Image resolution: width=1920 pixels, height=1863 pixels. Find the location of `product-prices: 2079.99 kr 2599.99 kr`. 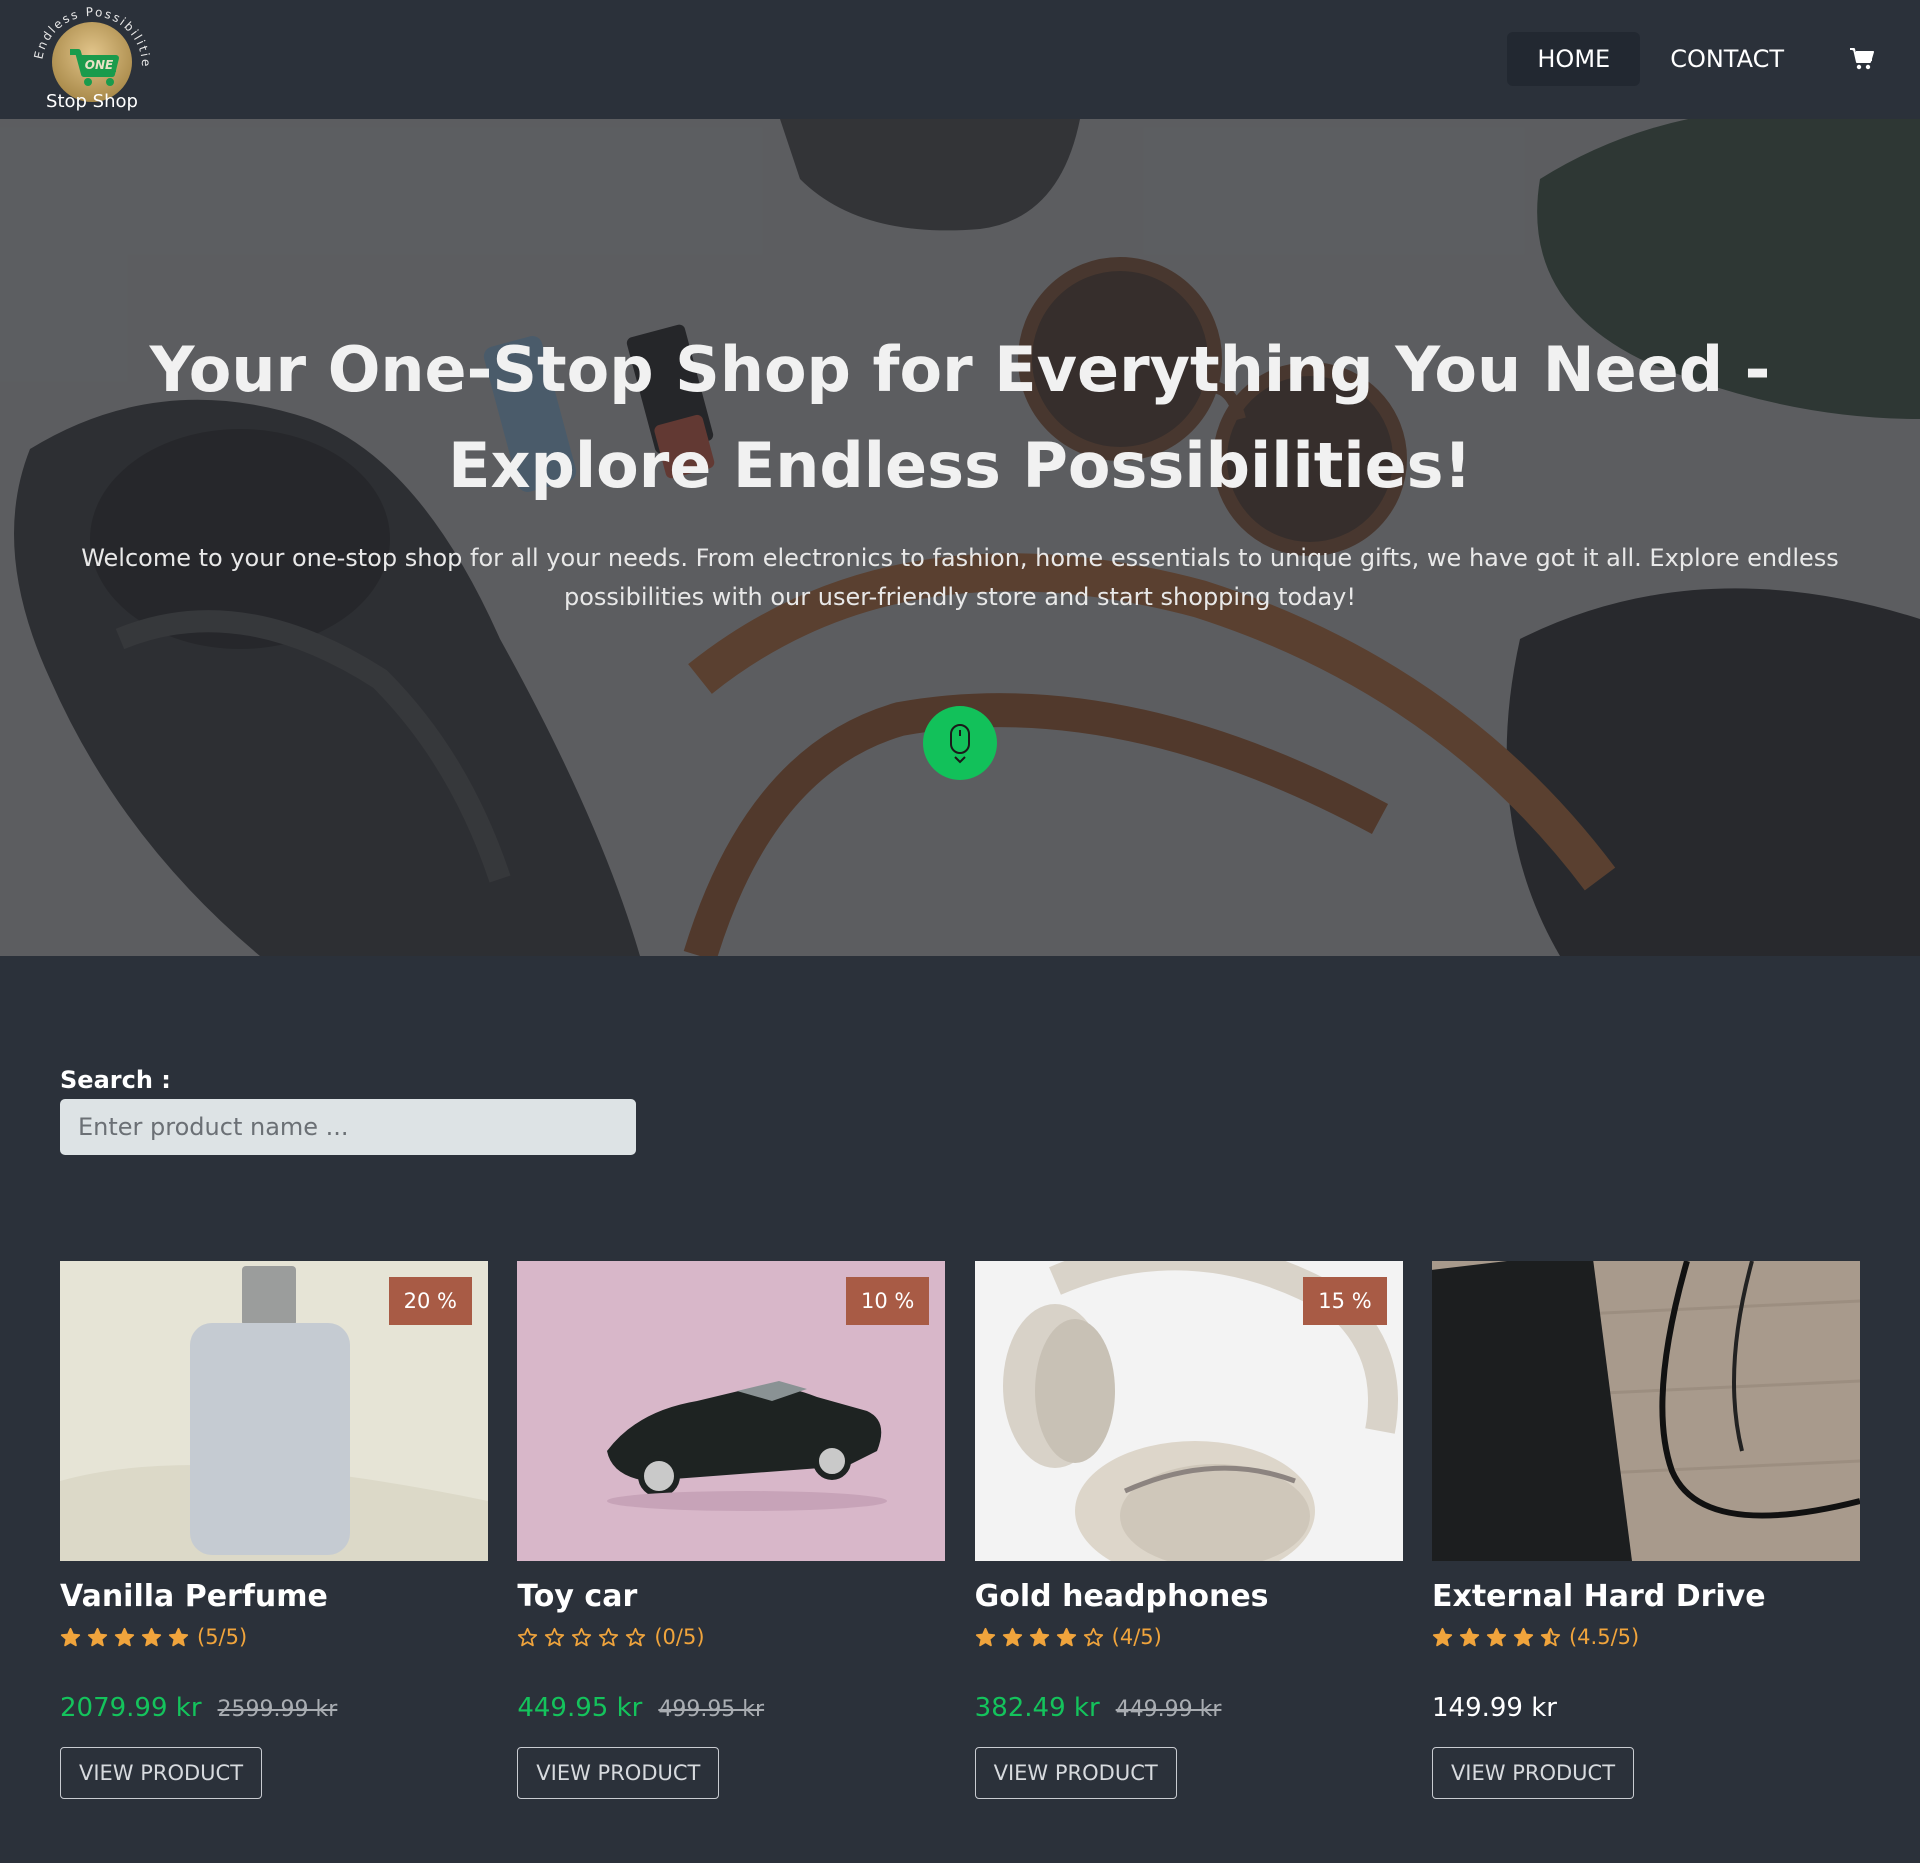

product-prices: 2079.99 kr 2599.99 kr is located at coordinates (274, 1711).